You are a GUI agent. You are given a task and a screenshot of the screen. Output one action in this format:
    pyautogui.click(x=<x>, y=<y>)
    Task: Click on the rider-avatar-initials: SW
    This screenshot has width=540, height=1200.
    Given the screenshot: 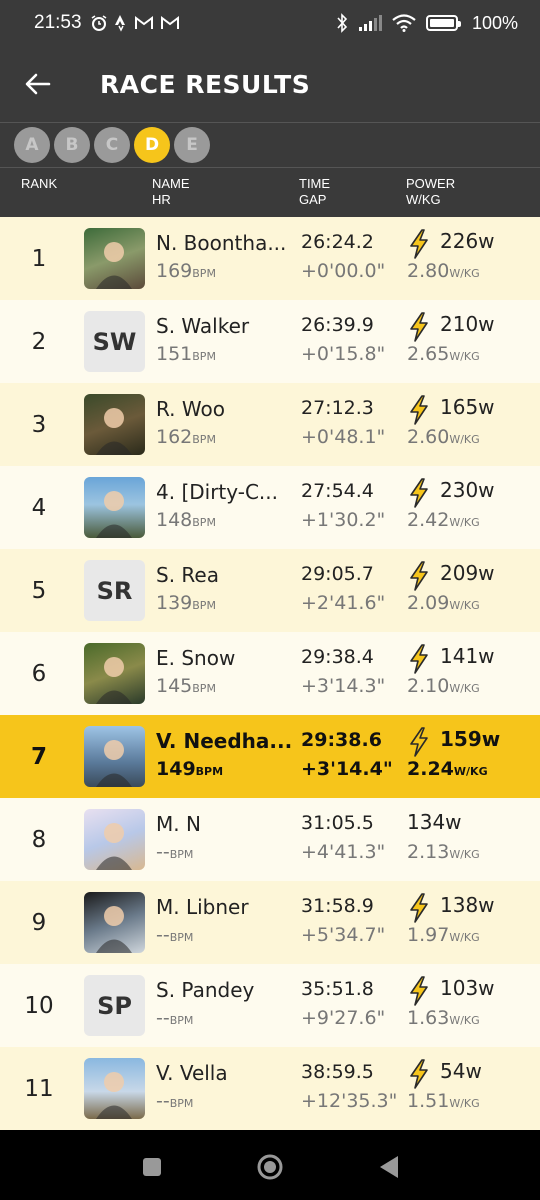 What is the action you would take?
    pyautogui.click(x=114, y=341)
    